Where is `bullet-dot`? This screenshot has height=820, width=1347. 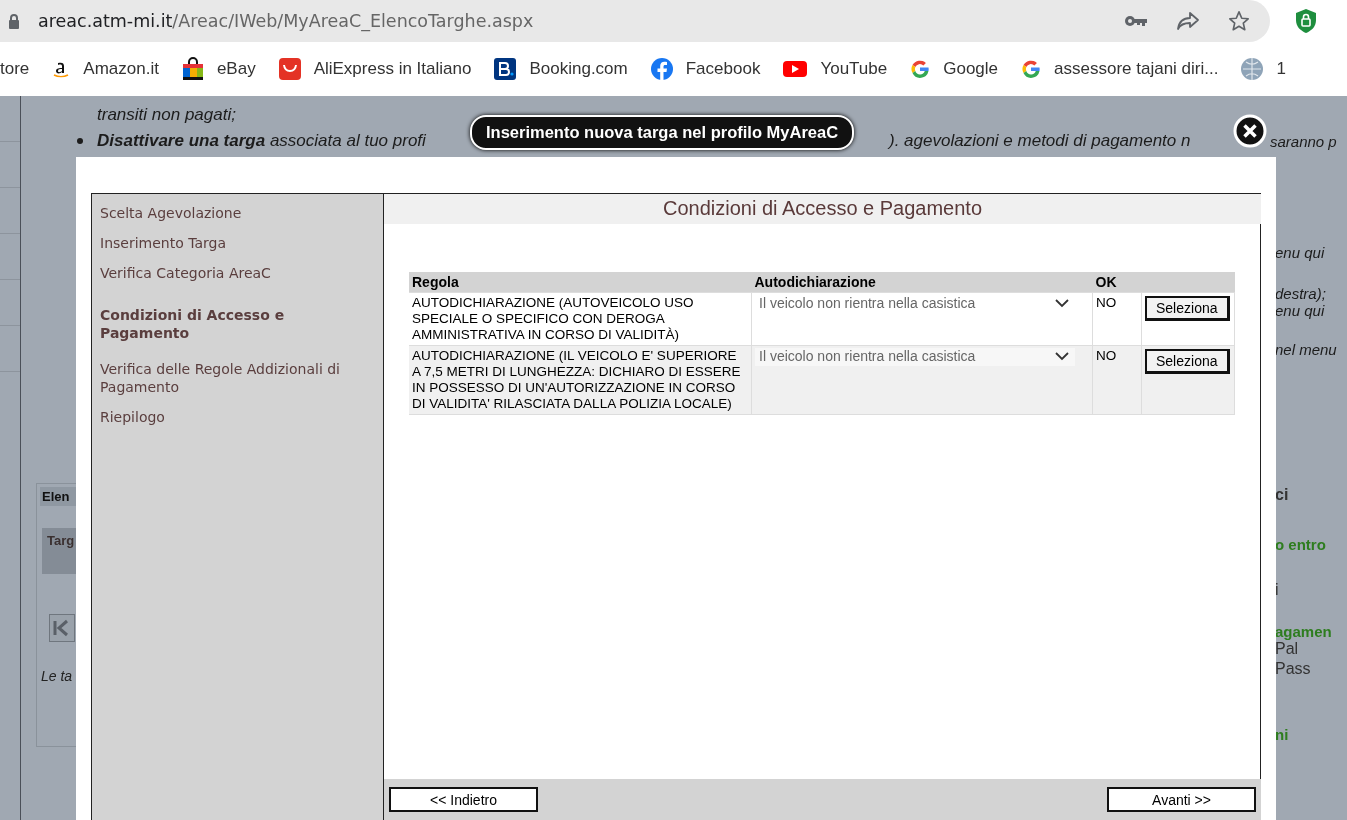
bullet-dot is located at coordinates (80, 141).